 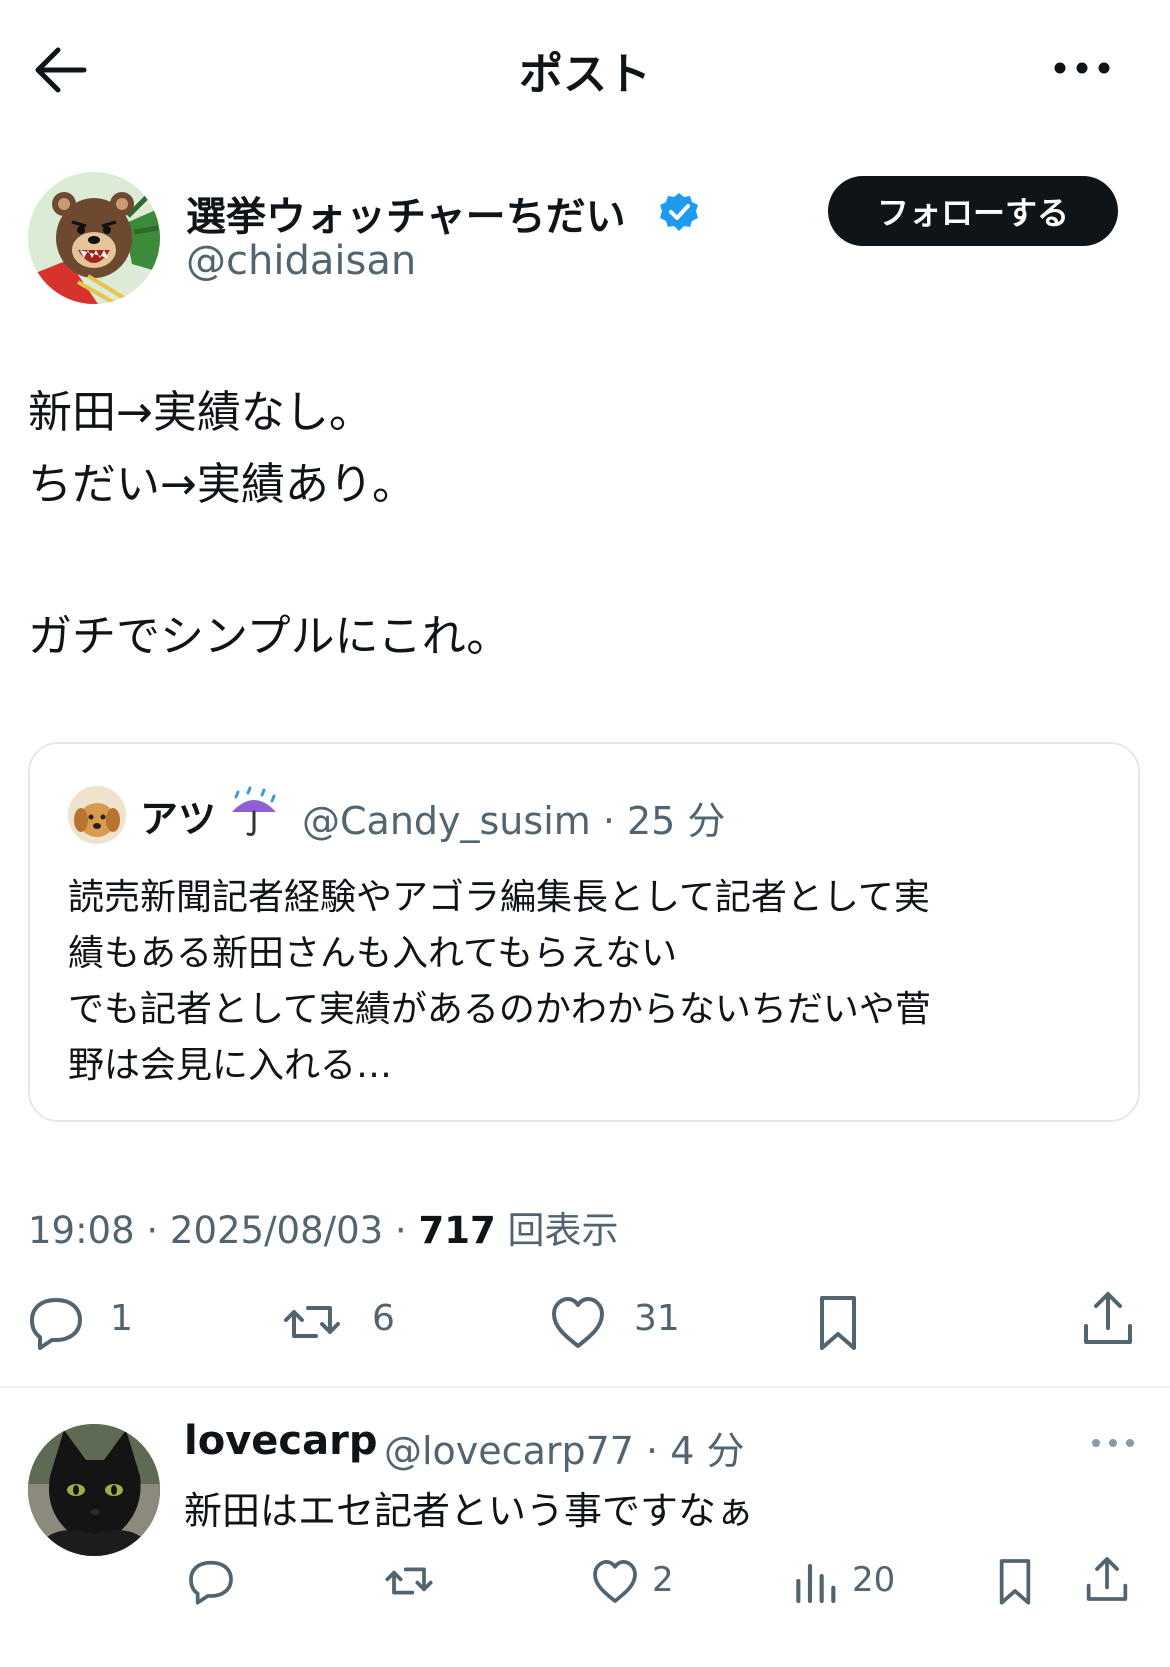 I want to click on divider, so click(x=585, y=1387).